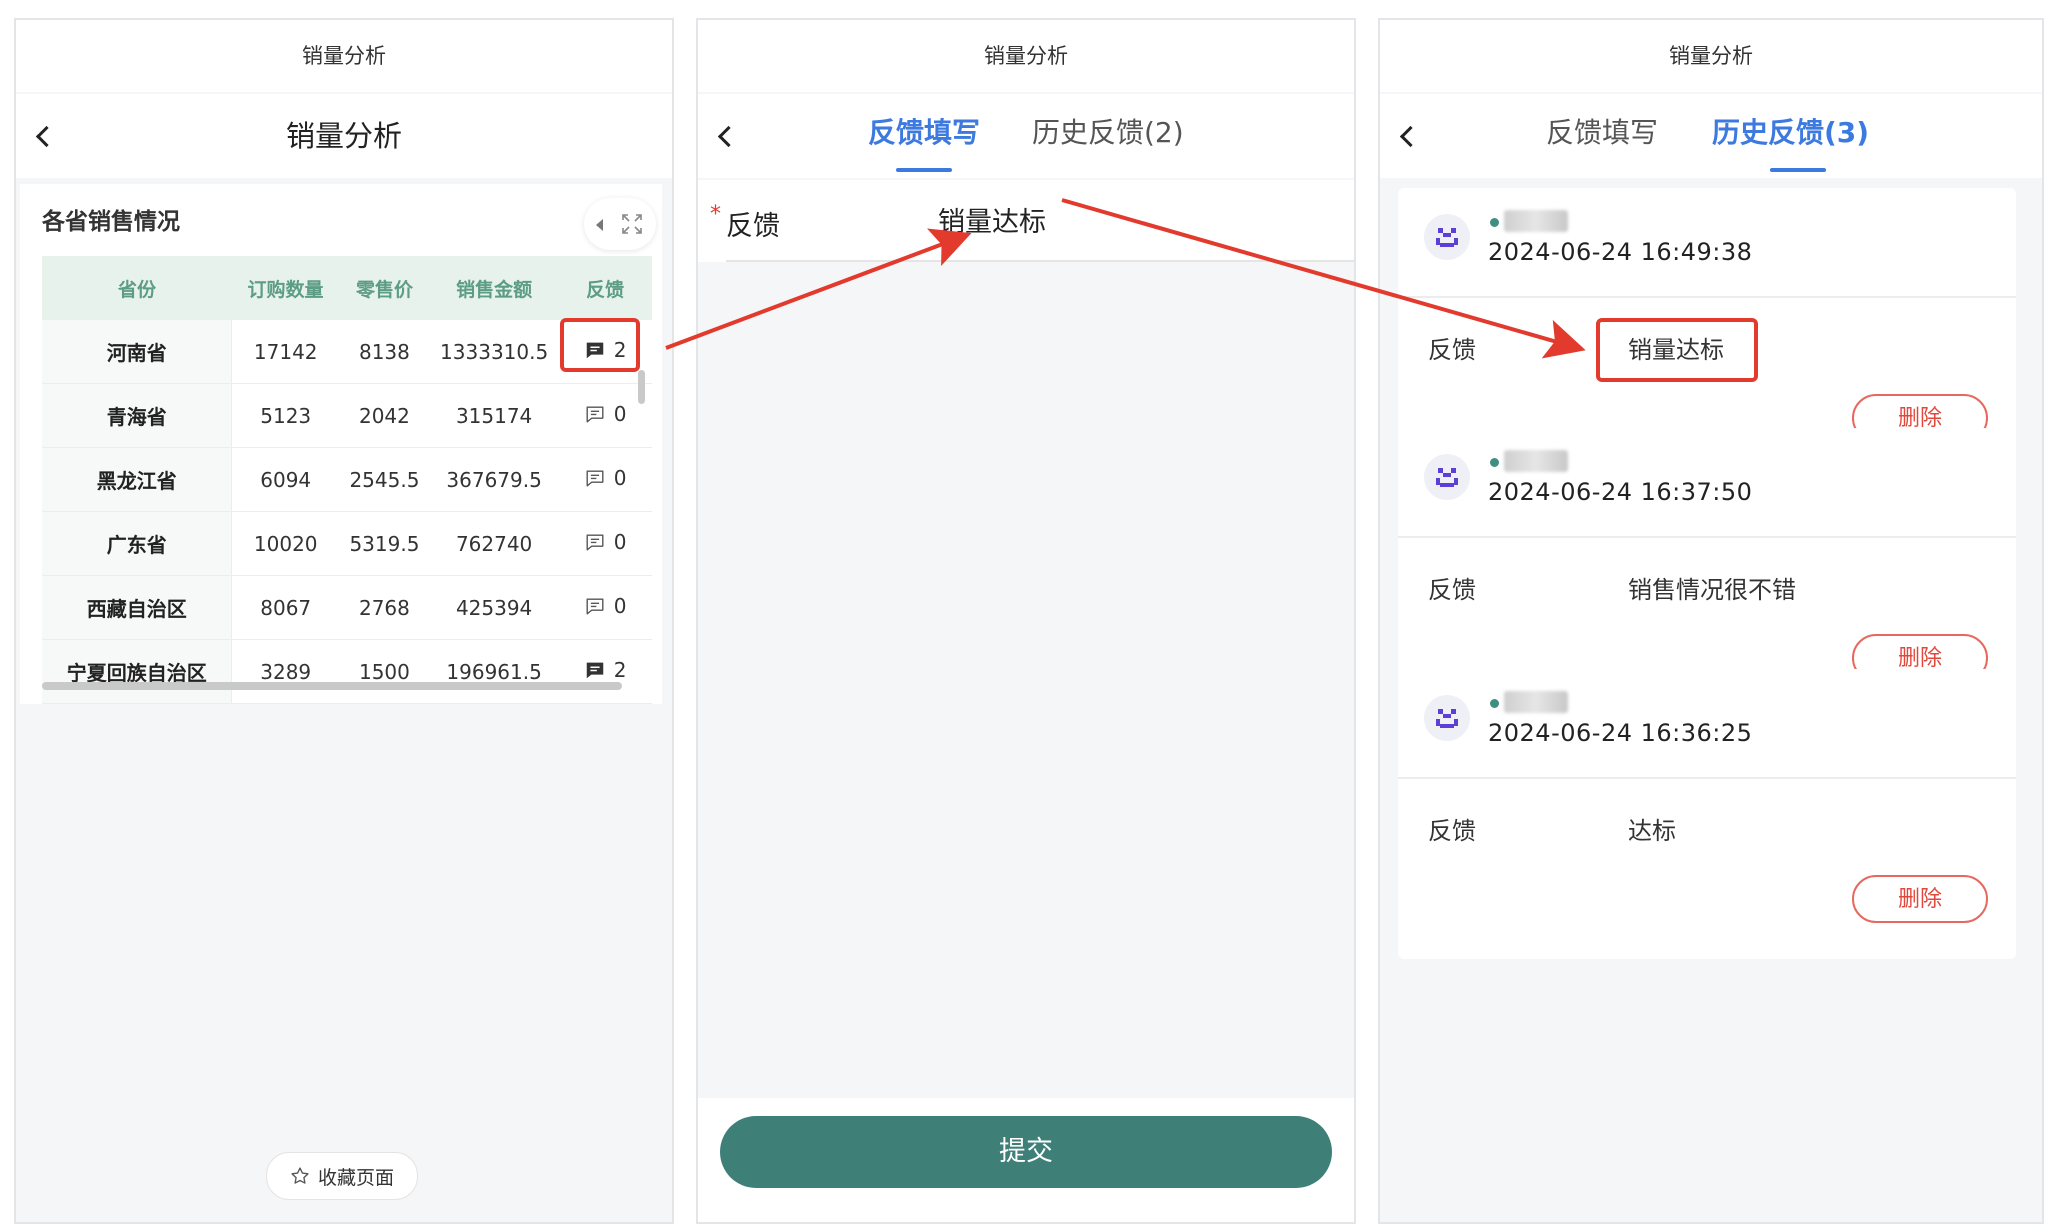 The height and width of the screenshot is (1232, 2058). I want to click on price-cell: 8138, so click(384, 352).